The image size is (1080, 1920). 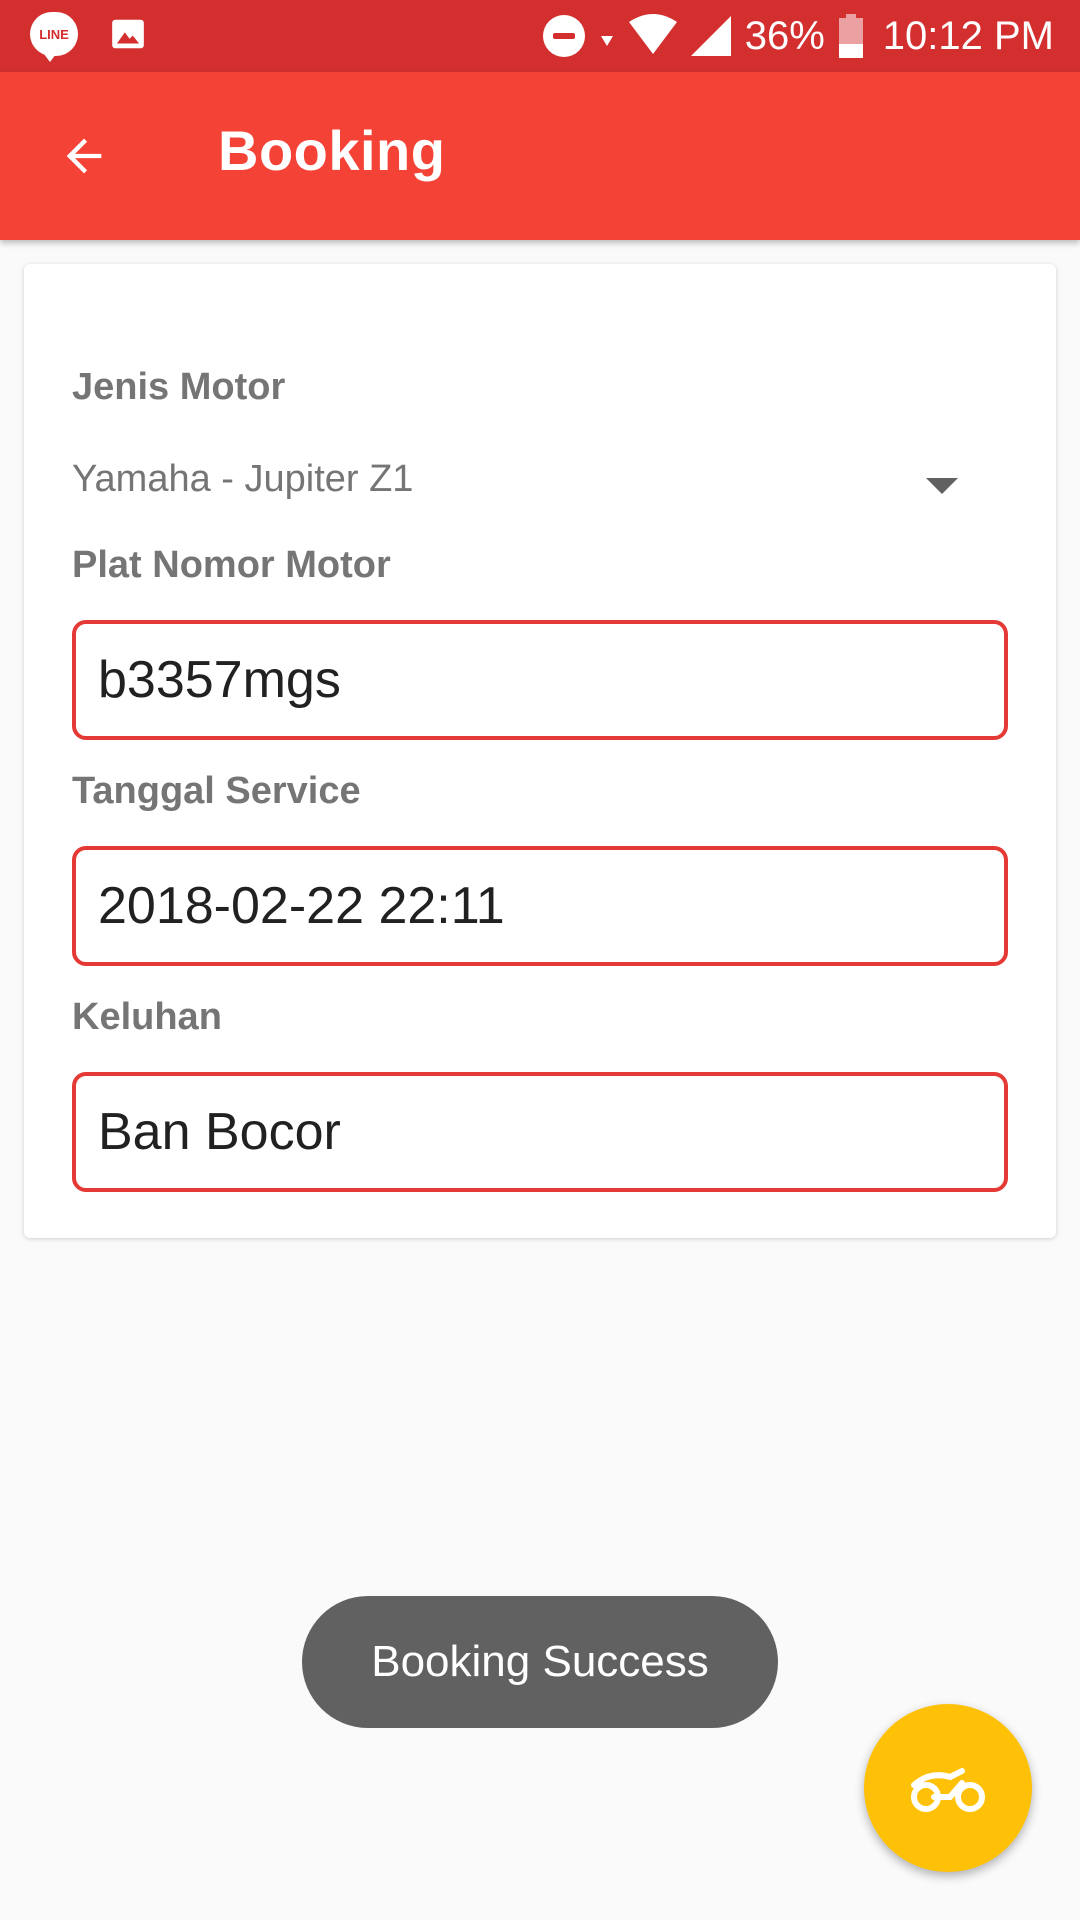 I want to click on clock: 10:12 PM, so click(x=968, y=35).